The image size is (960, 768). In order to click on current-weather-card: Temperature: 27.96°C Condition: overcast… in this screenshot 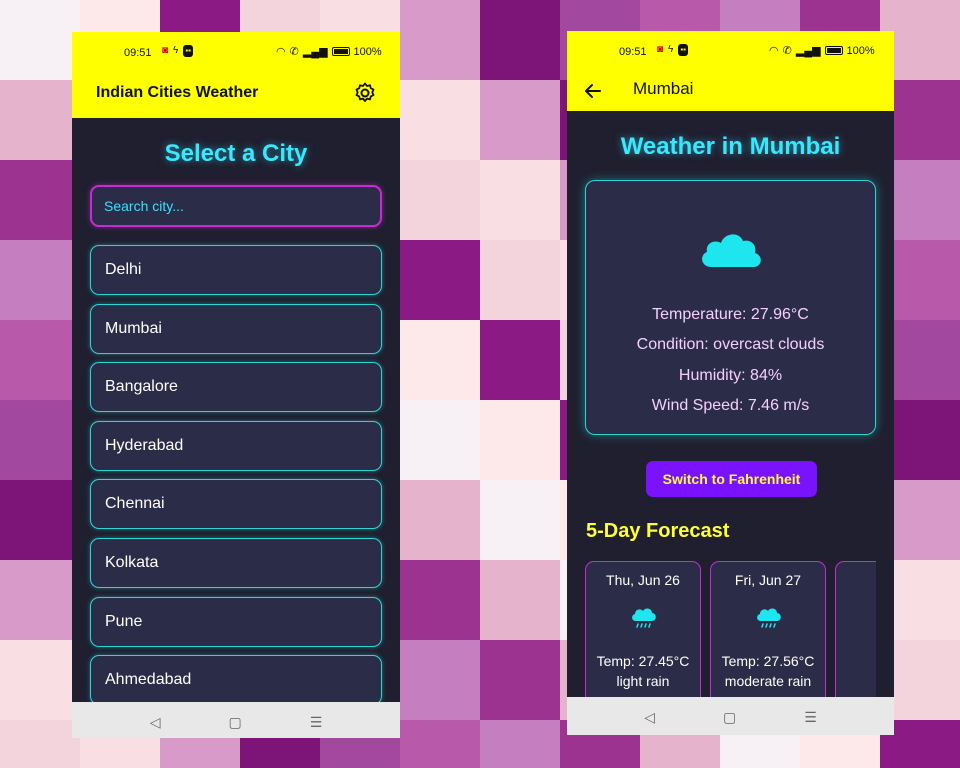, I will do `click(730, 307)`.